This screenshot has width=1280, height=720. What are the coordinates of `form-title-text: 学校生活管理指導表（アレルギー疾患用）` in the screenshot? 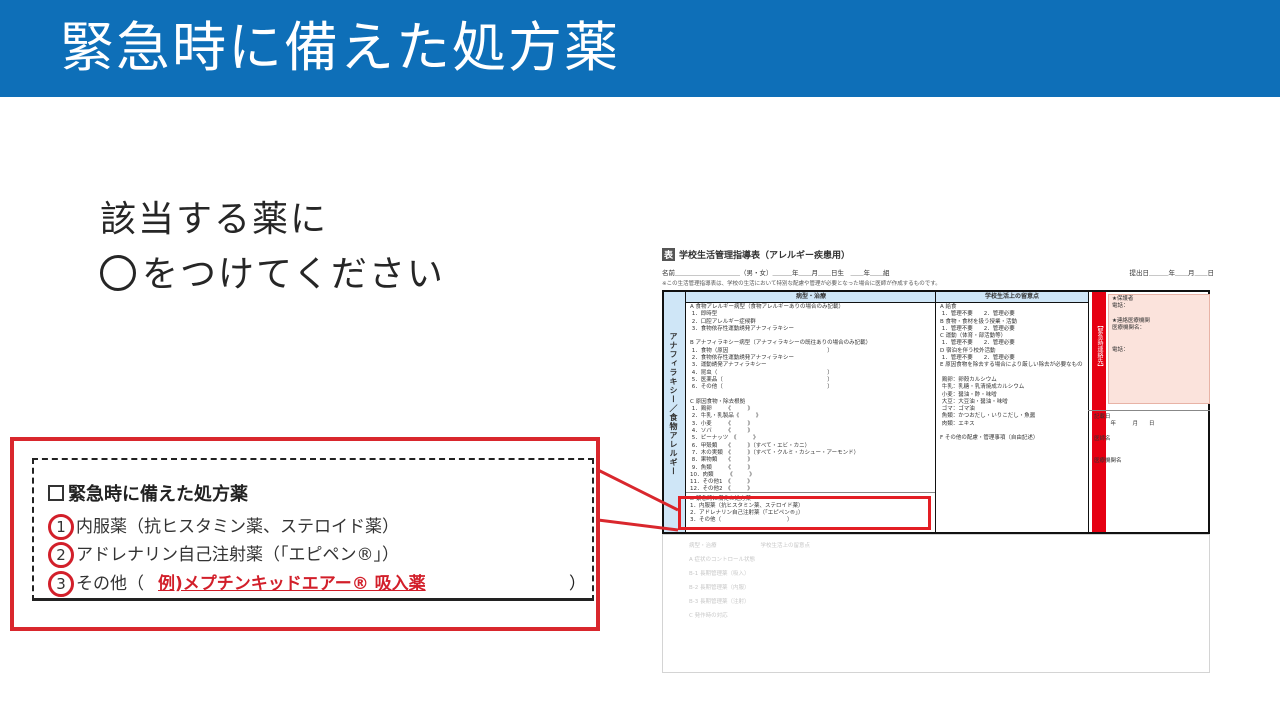 It's located at (765, 256).